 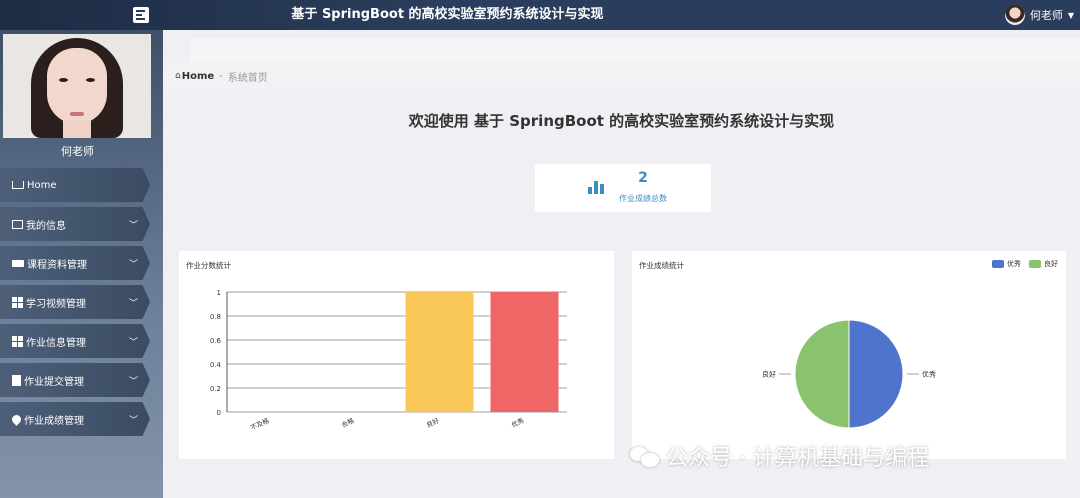 I want to click on ticket-icon, so click(x=18, y=263).